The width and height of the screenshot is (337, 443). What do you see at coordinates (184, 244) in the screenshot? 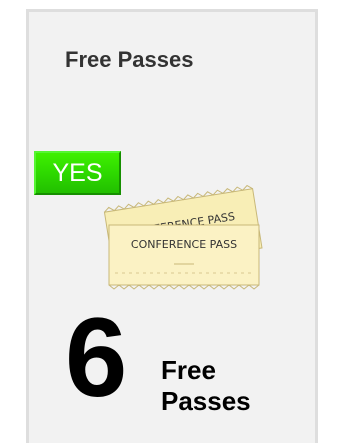
I see `front-ticket-label: CONFERENCE PASS` at bounding box center [184, 244].